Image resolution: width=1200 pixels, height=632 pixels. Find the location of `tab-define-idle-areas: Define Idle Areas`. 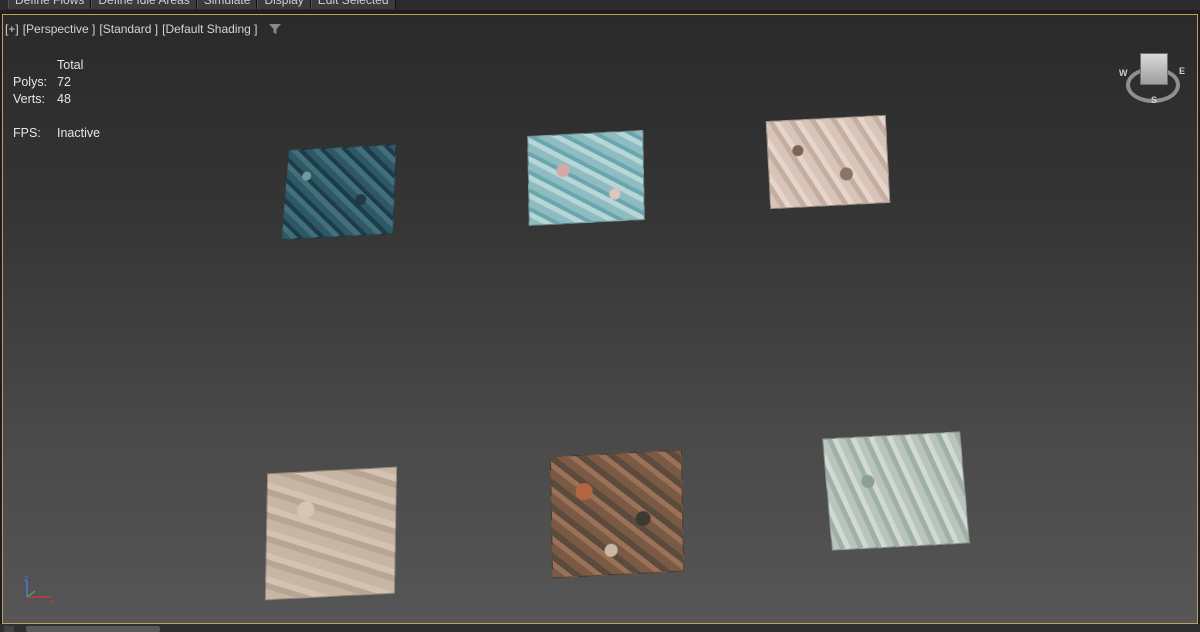

tab-define-idle-areas: Define Idle Areas is located at coordinates (144, 4).